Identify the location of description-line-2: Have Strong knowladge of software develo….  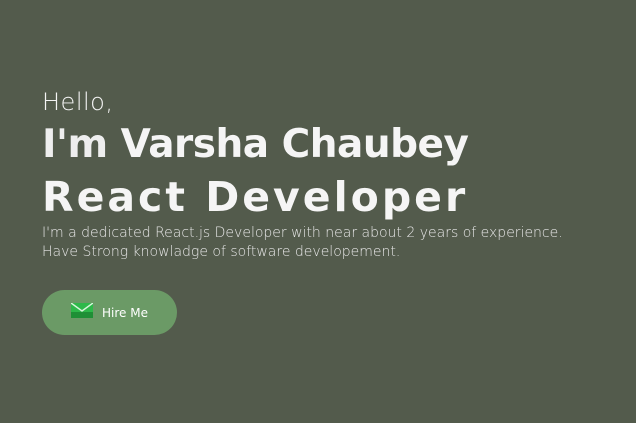
(221, 252).